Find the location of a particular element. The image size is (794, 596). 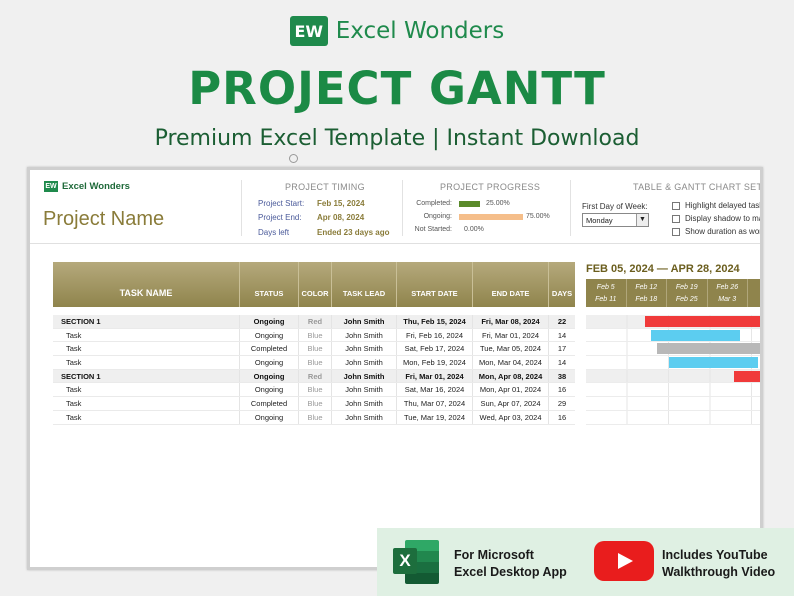

end-date-cell: Wed, Apr 03, 2024 is located at coordinates (511, 417).